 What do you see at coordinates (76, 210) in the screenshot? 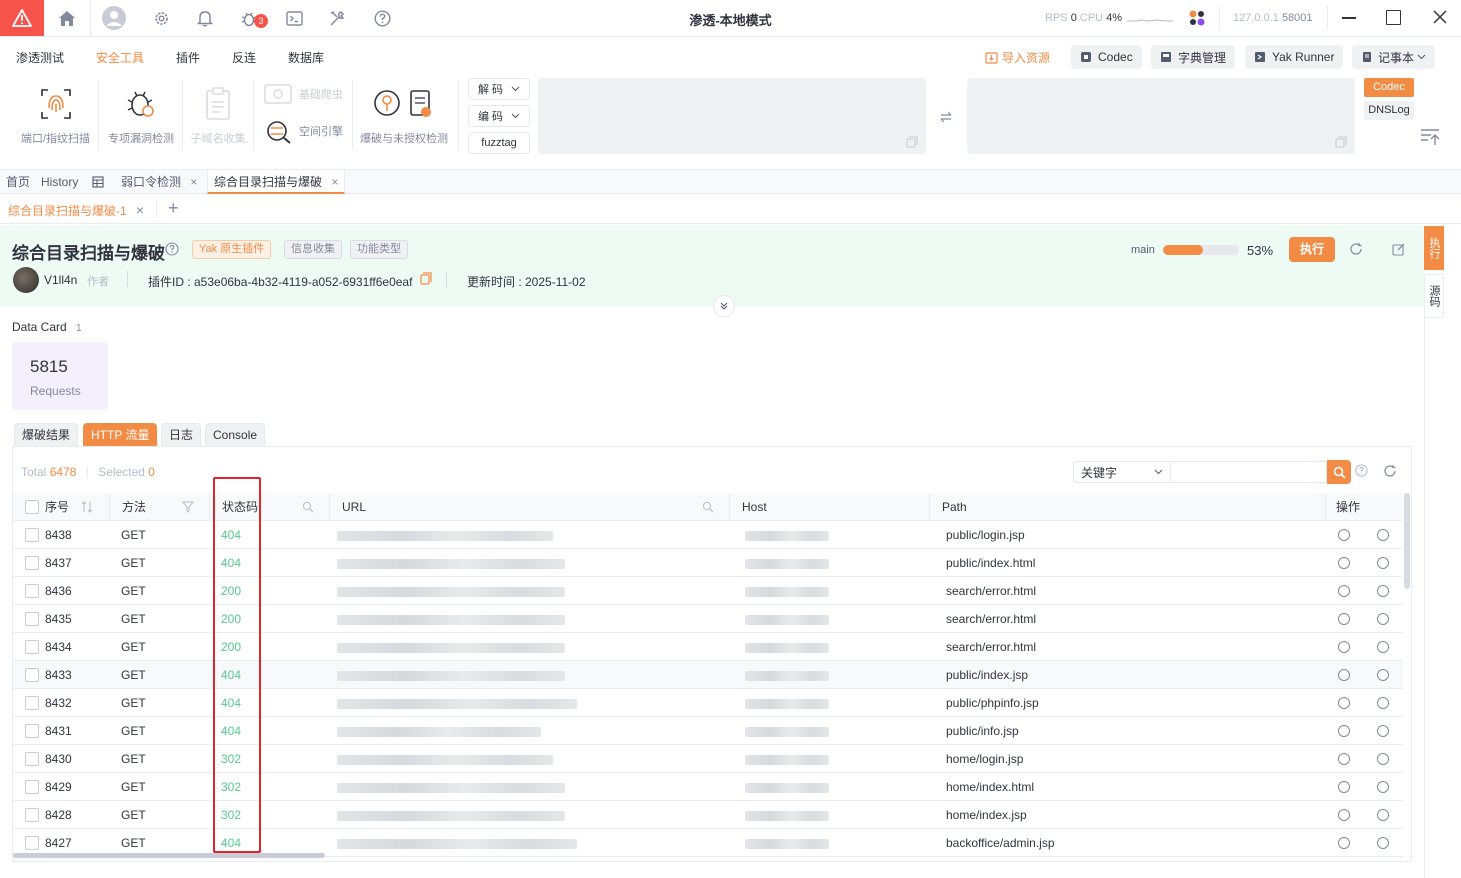
I see `sub-tab-dir-scan-1: 综合目录扫描与爆破-1 ×` at bounding box center [76, 210].